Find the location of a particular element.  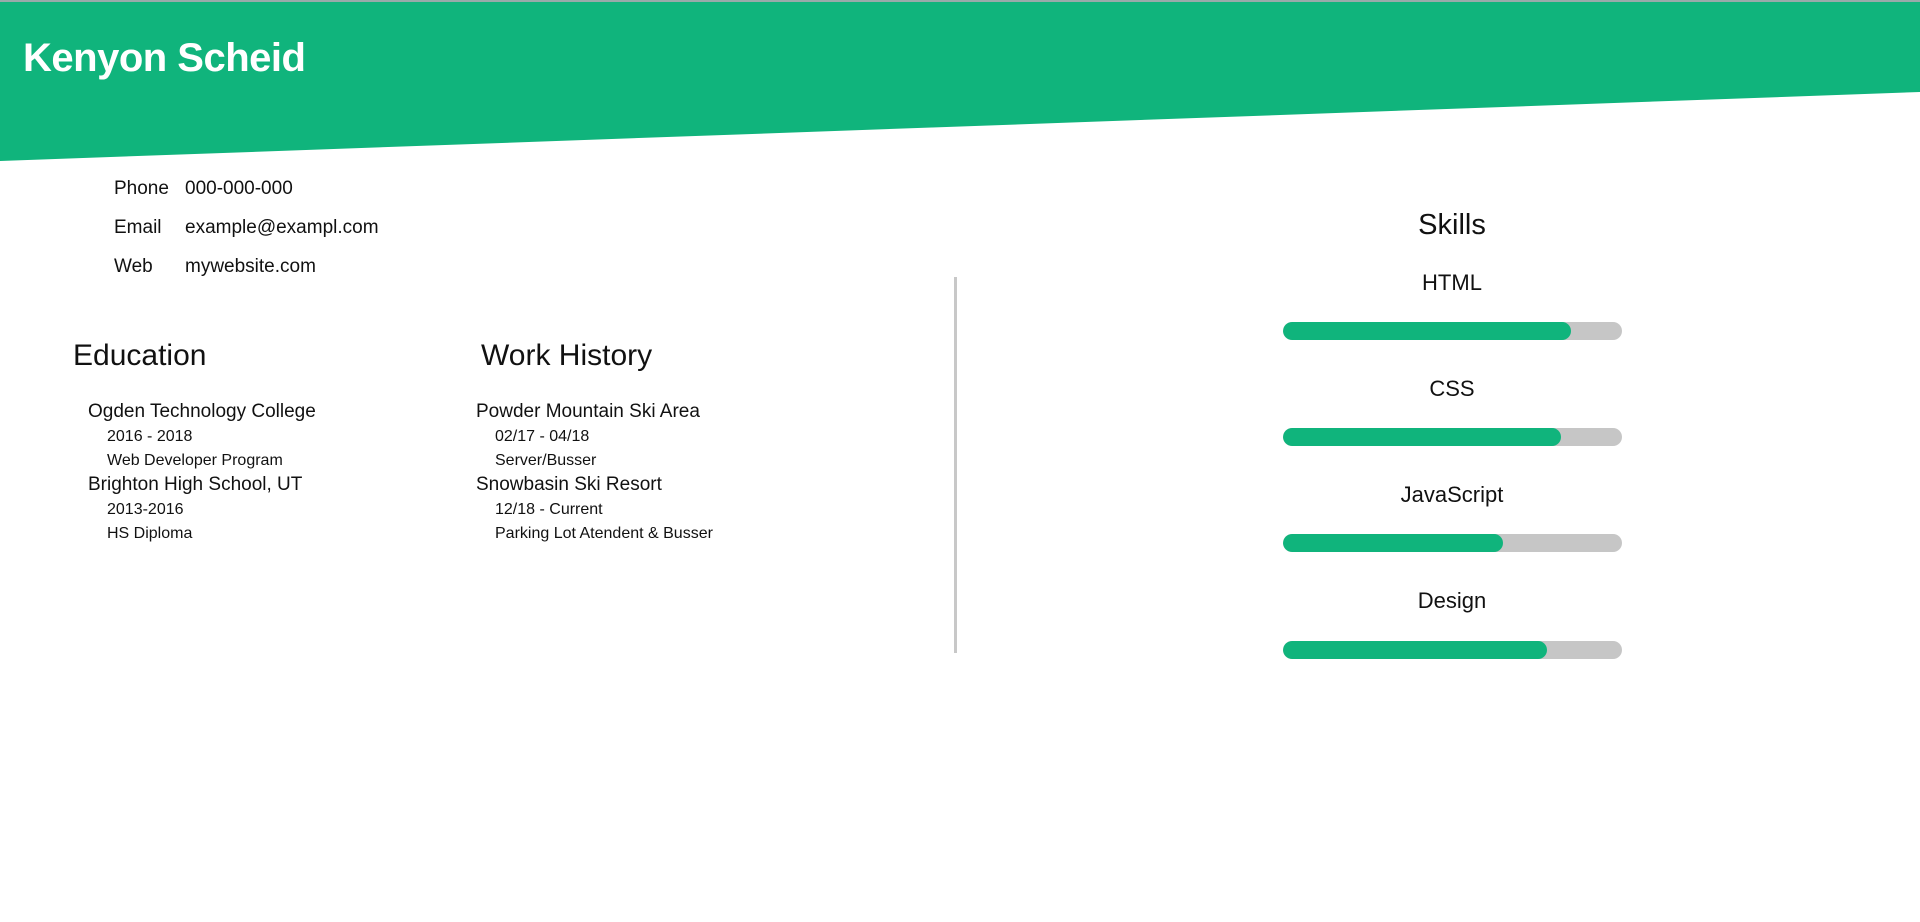

skill-label: Design is located at coordinates (1452, 600).